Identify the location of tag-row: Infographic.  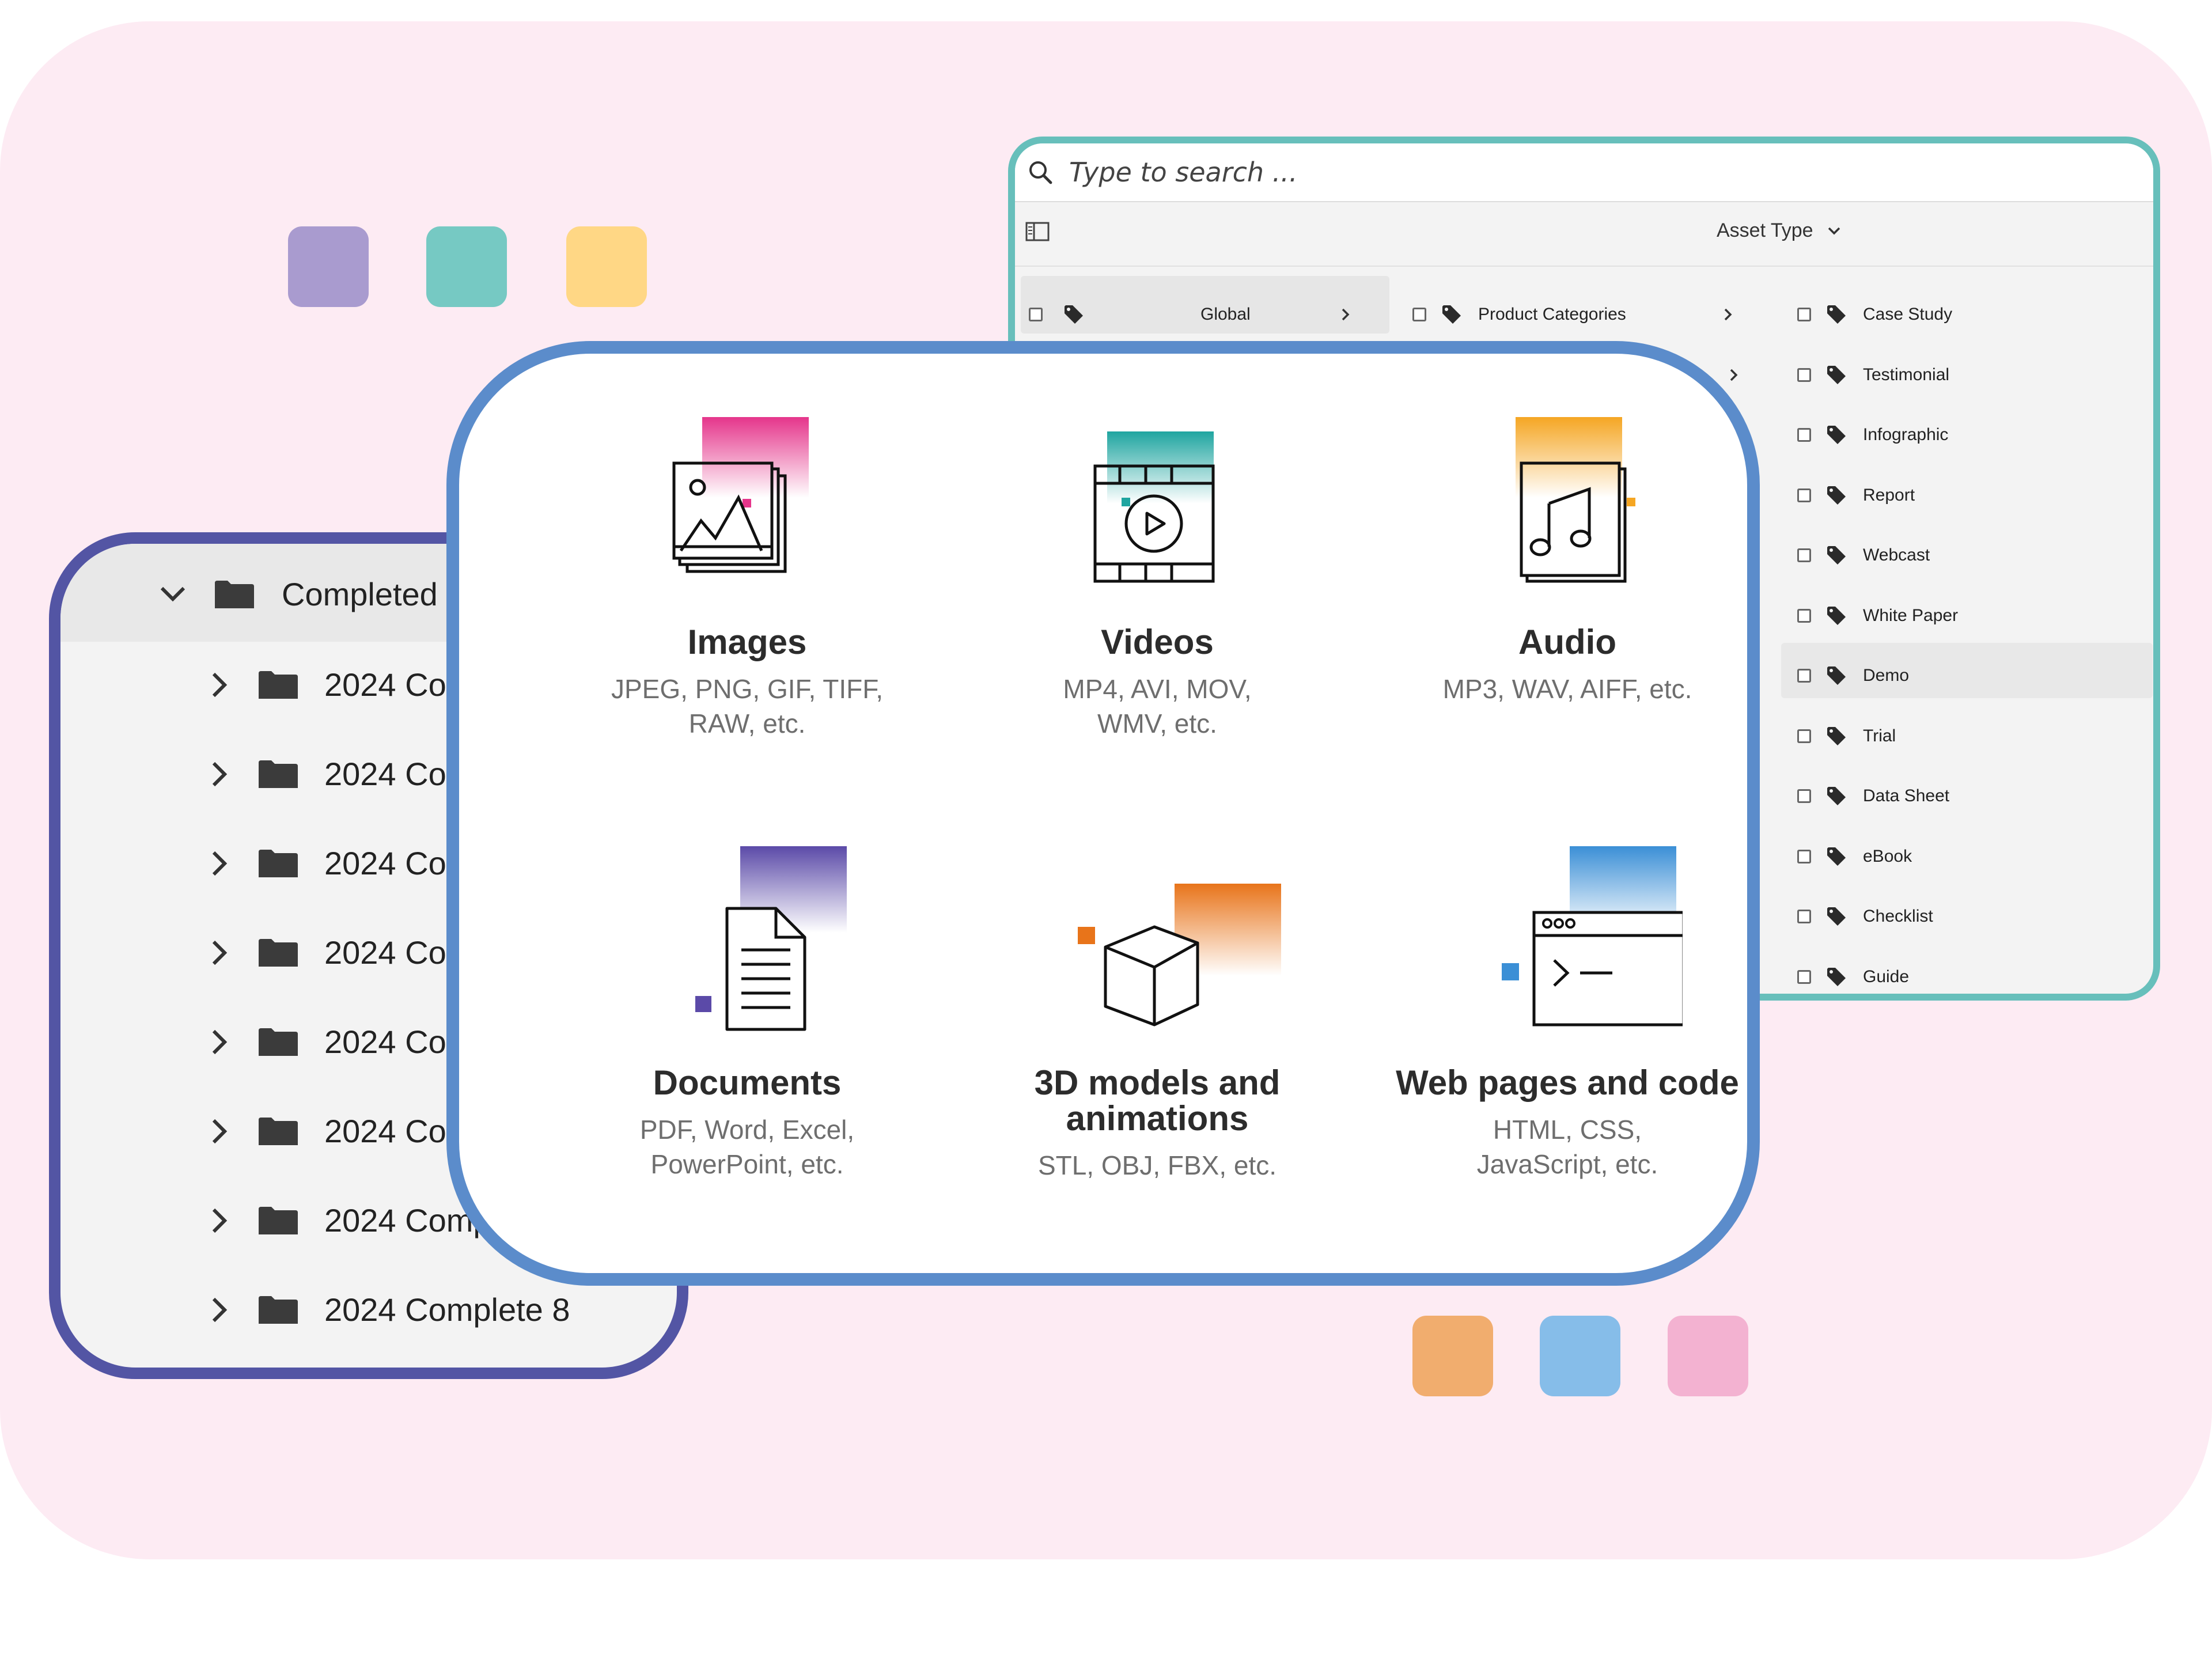
(1975, 435).